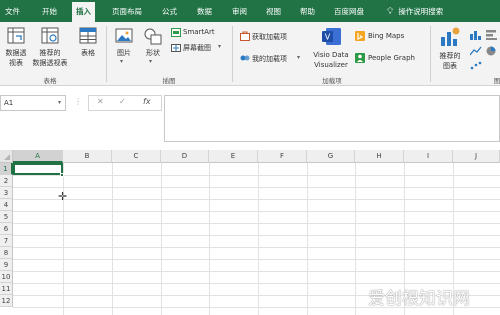  Describe the element at coordinates (100, 101) in the screenshot. I see `cancel-icon: ✕` at that location.